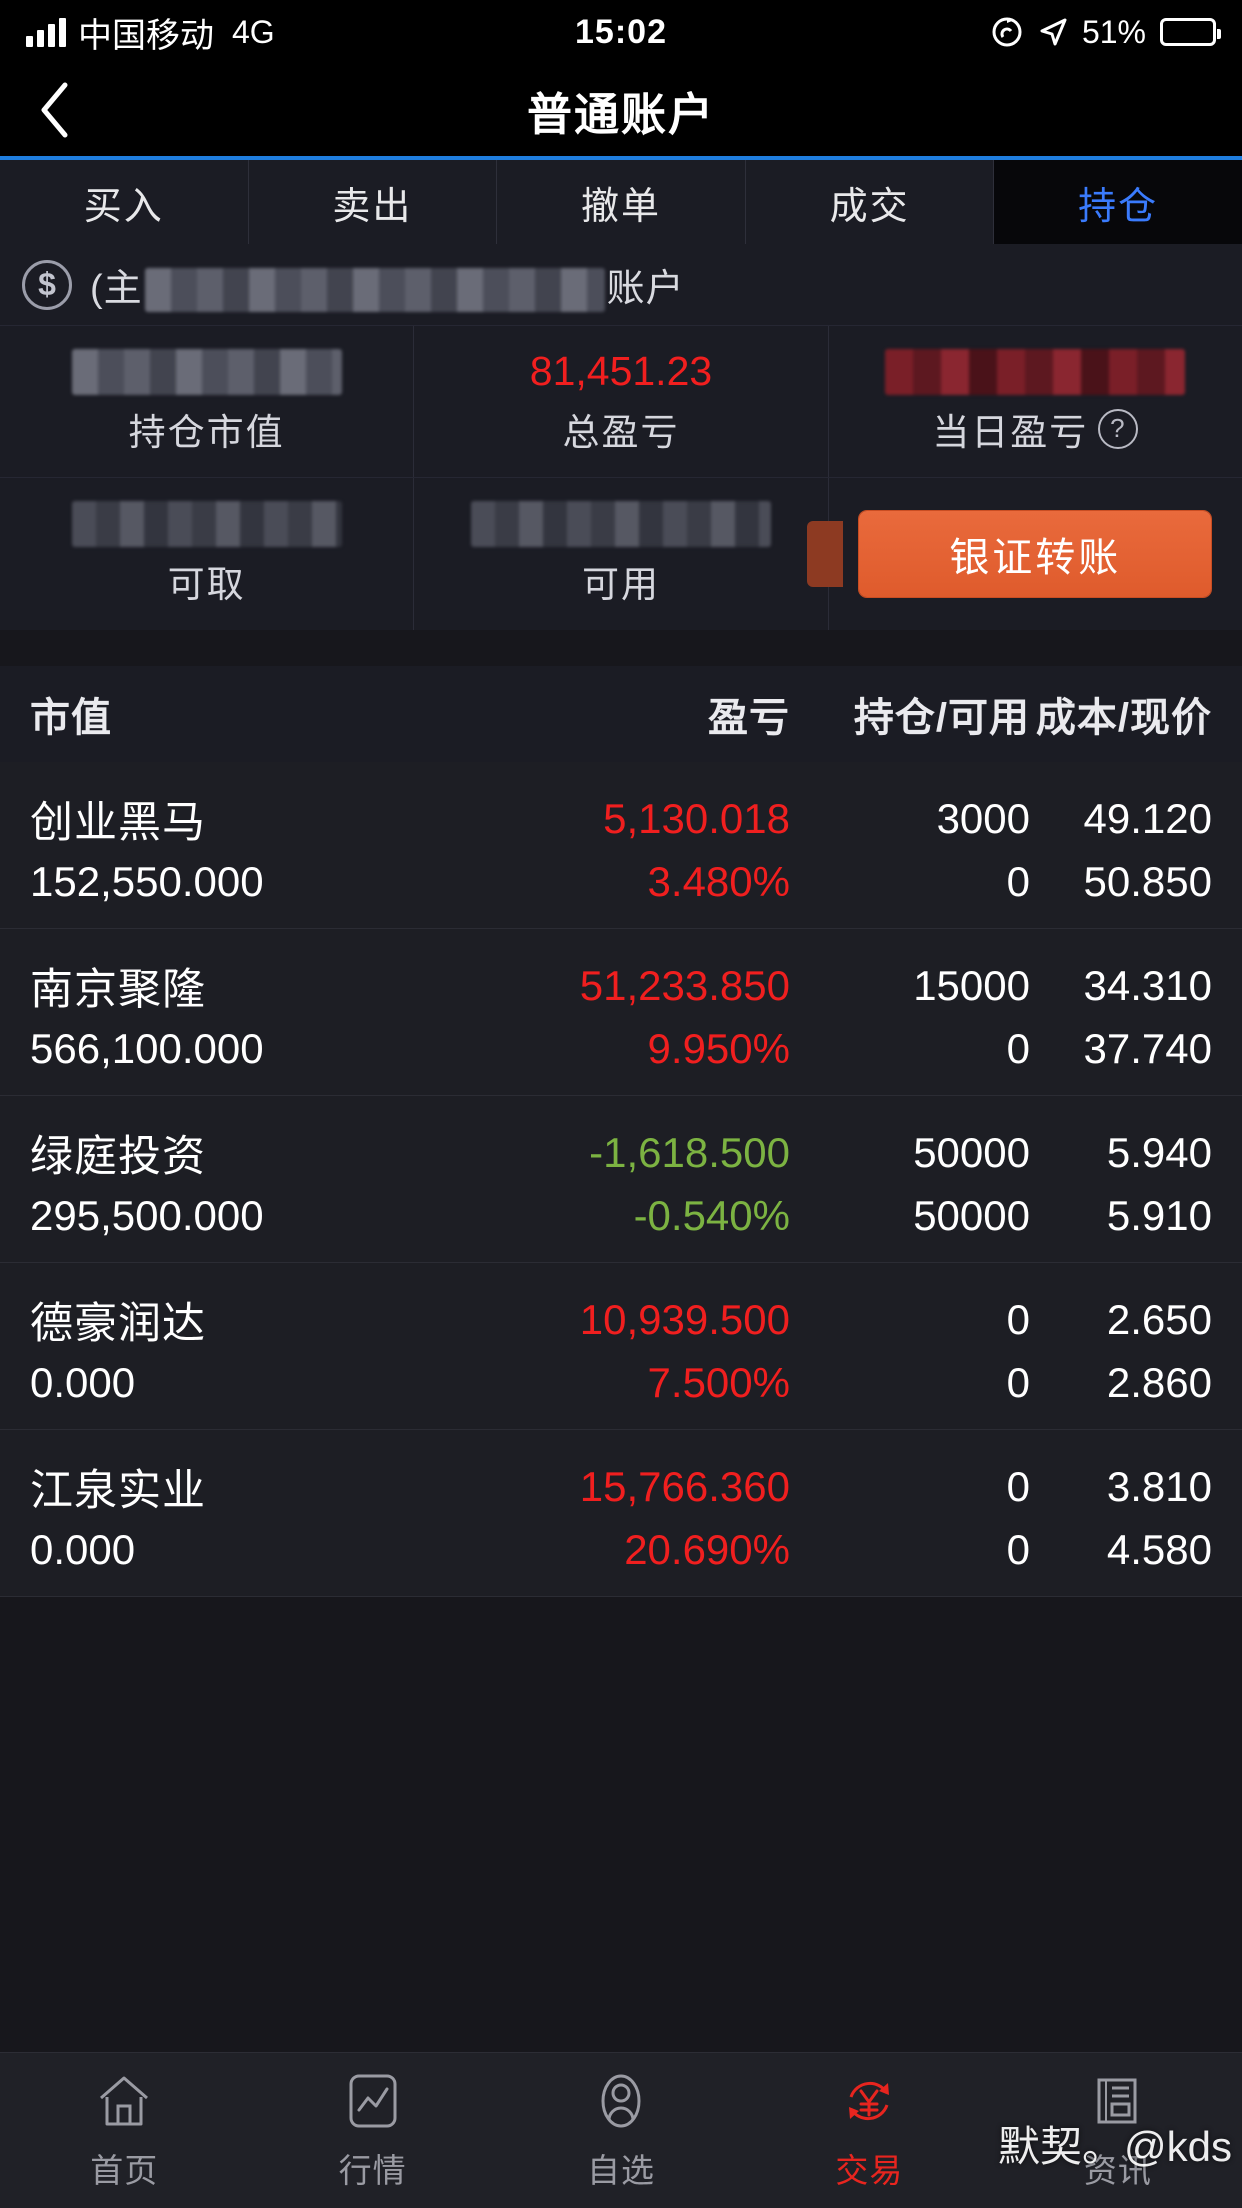  Describe the element at coordinates (1159, 1319) in the screenshot. I see `stock-cost: 2.650` at that location.